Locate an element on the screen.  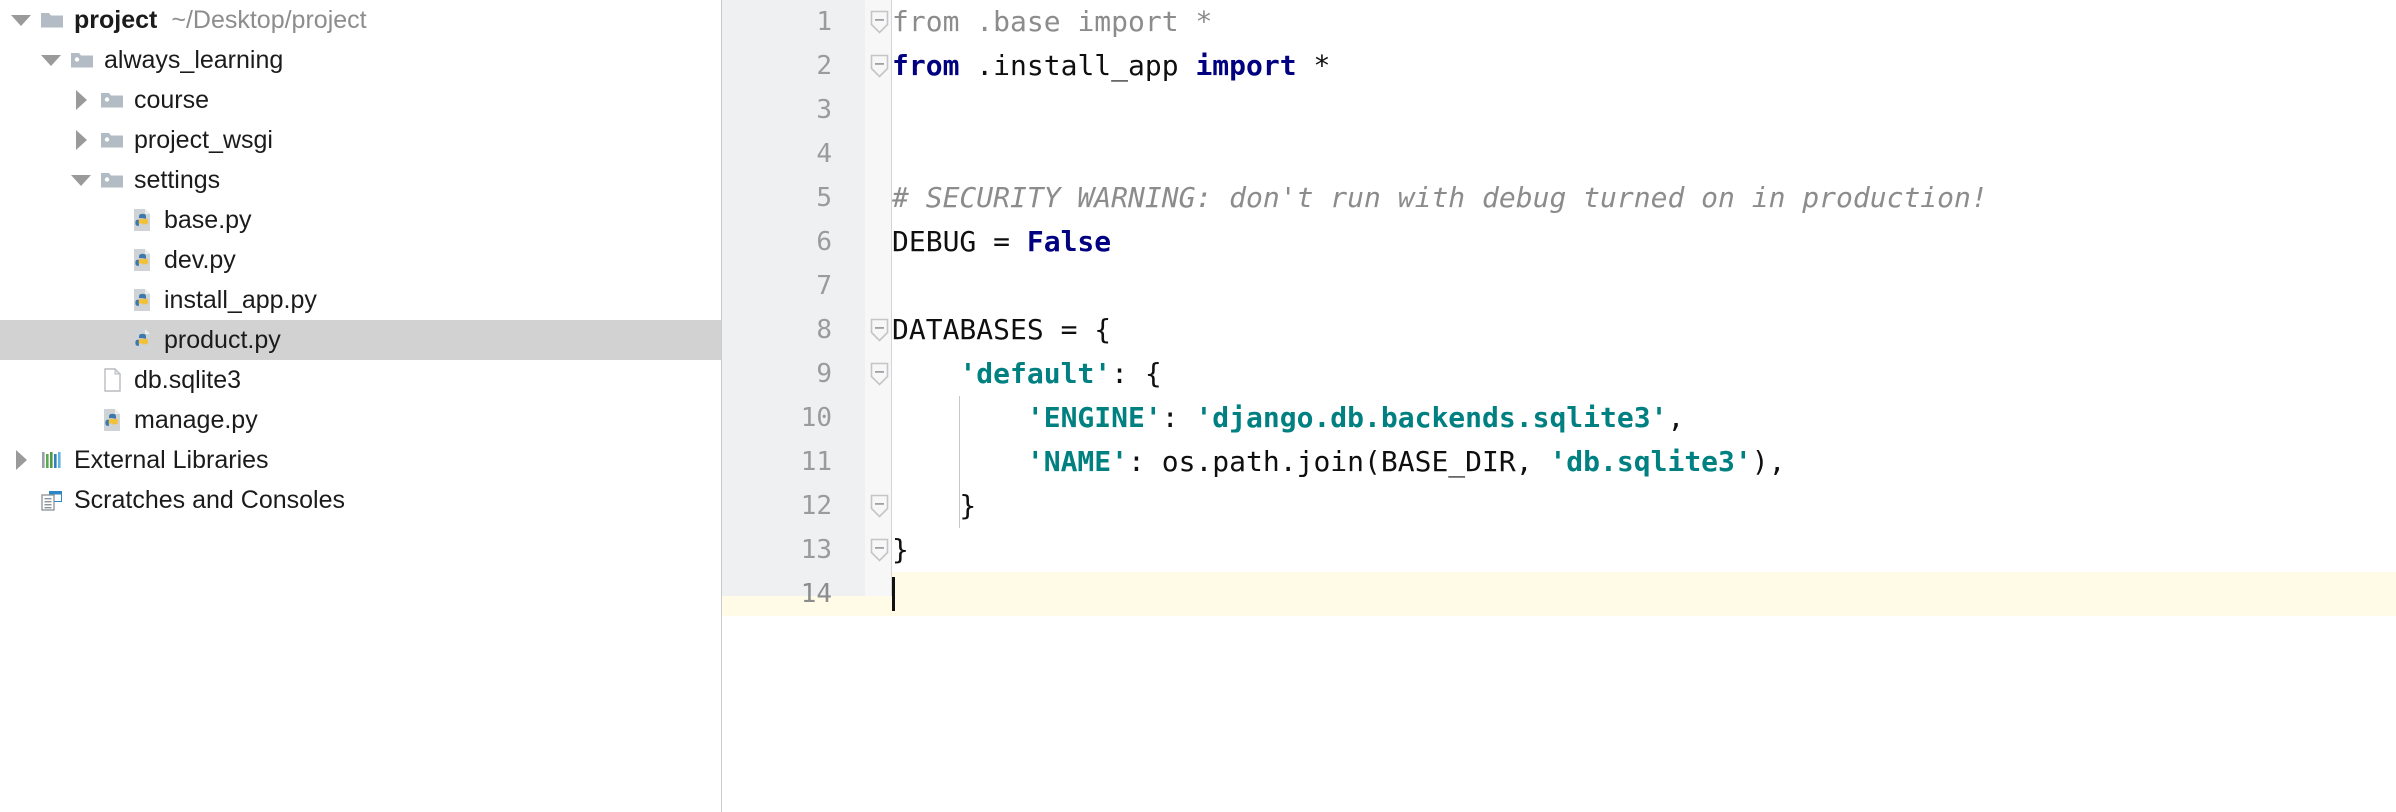
line-number: 11 is located at coordinates (816, 462).